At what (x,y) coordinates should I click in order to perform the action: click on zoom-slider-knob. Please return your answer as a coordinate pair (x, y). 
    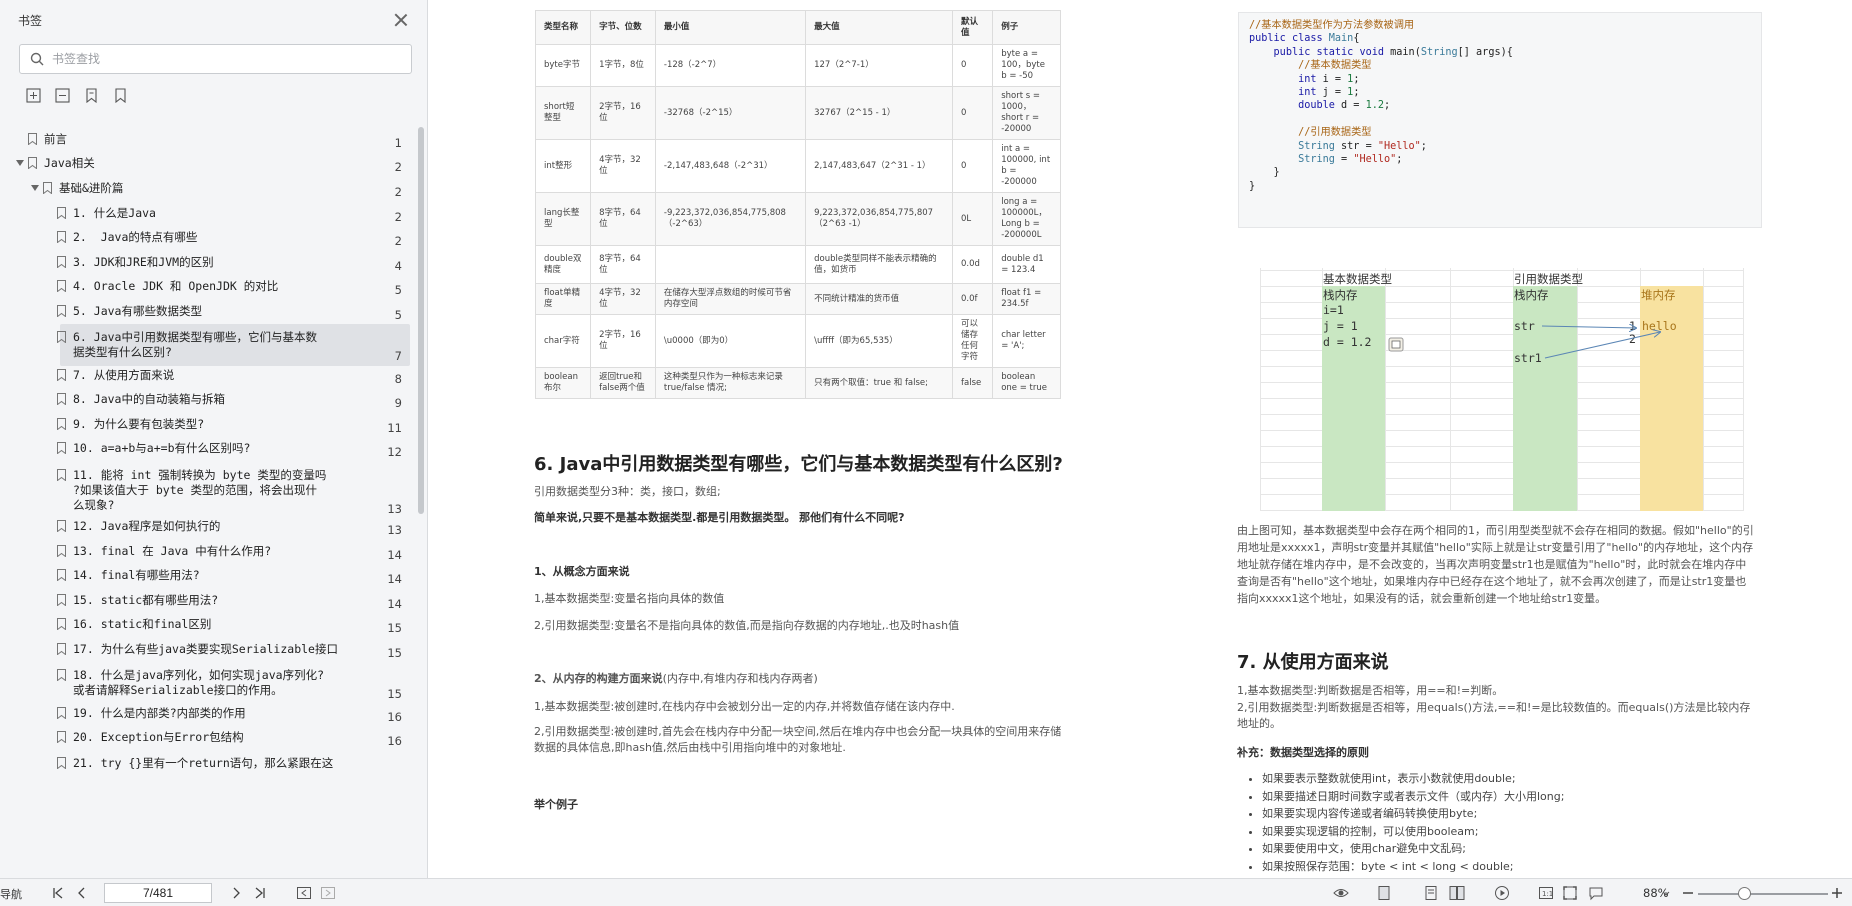
    Looking at the image, I should click on (1744, 893).